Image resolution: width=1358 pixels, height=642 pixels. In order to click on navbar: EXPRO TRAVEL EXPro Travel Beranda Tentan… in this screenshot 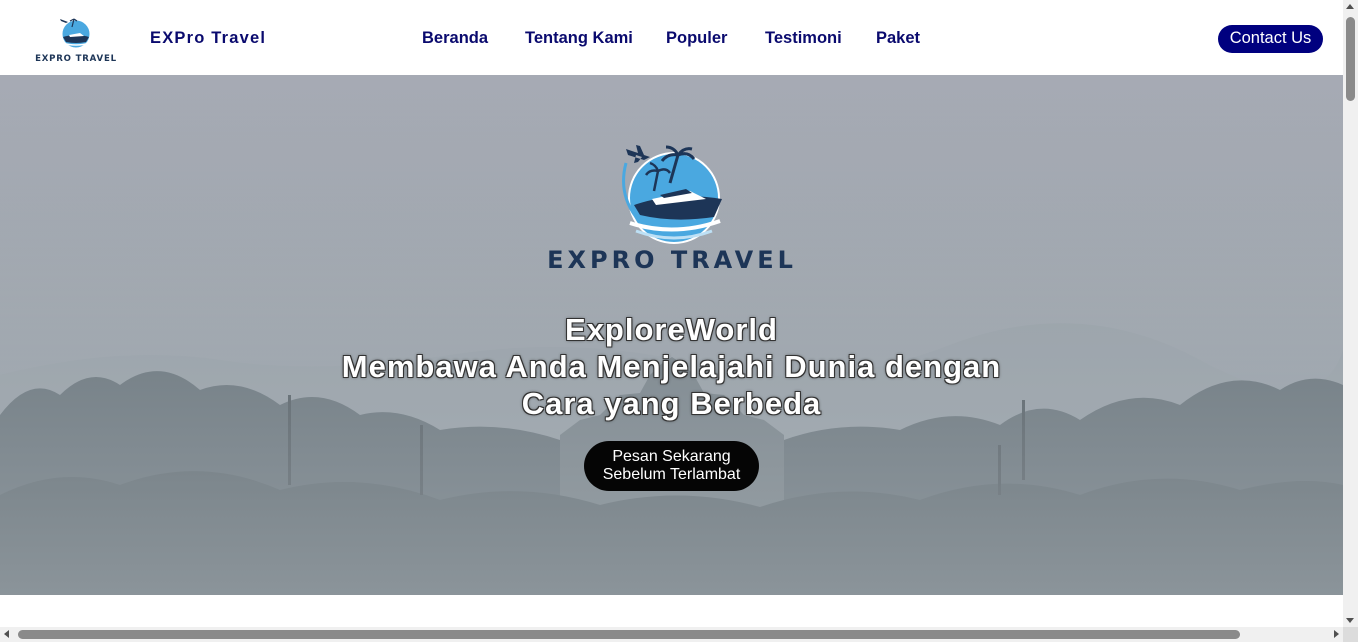, I will do `click(671, 37)`.